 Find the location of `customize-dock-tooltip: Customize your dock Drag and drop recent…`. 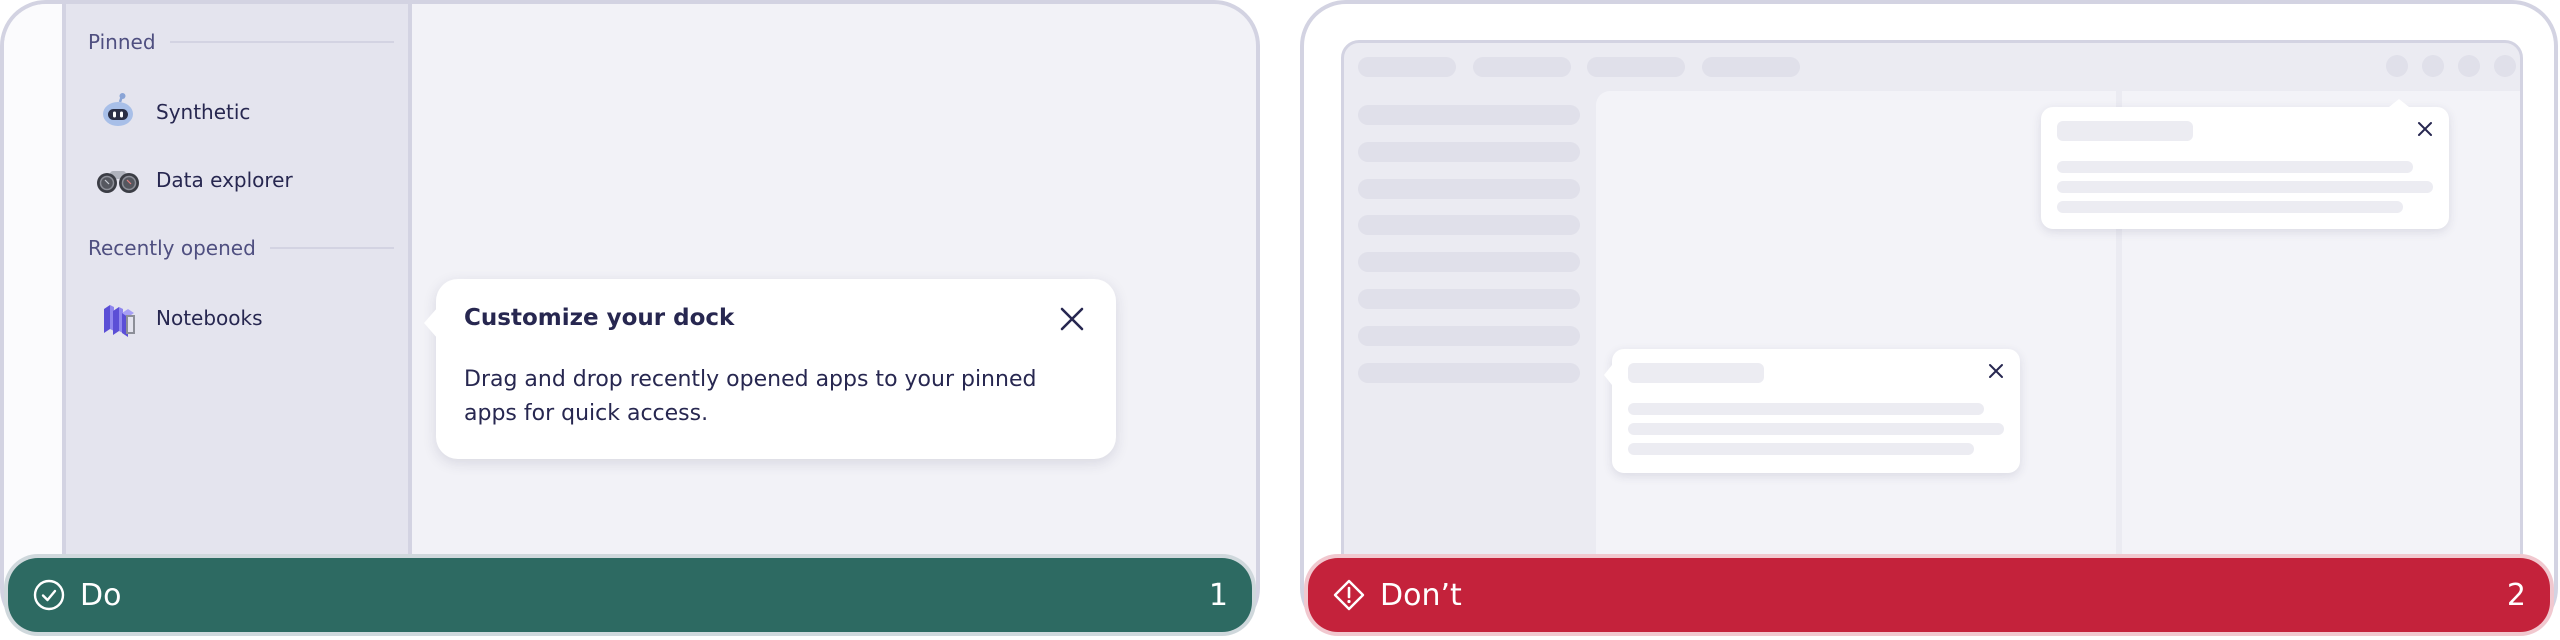

customize-dock-tooltip: Customize your dock Drag and drop recent… is located at coordinates (770, 369).